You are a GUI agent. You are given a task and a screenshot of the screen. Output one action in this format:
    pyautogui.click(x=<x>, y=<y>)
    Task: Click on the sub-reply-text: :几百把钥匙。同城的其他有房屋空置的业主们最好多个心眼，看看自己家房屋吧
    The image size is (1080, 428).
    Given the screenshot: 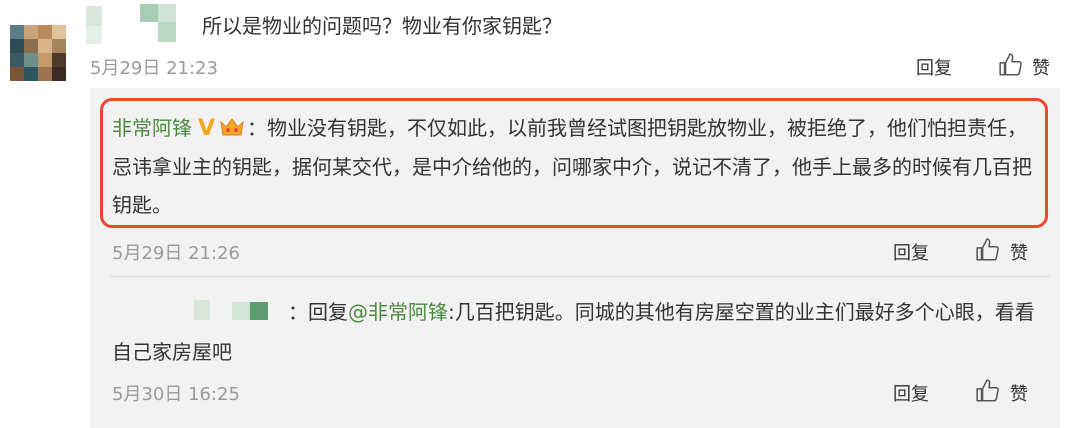 What is the action you would take?
    pyautogui.click(x=573, y=332)
    